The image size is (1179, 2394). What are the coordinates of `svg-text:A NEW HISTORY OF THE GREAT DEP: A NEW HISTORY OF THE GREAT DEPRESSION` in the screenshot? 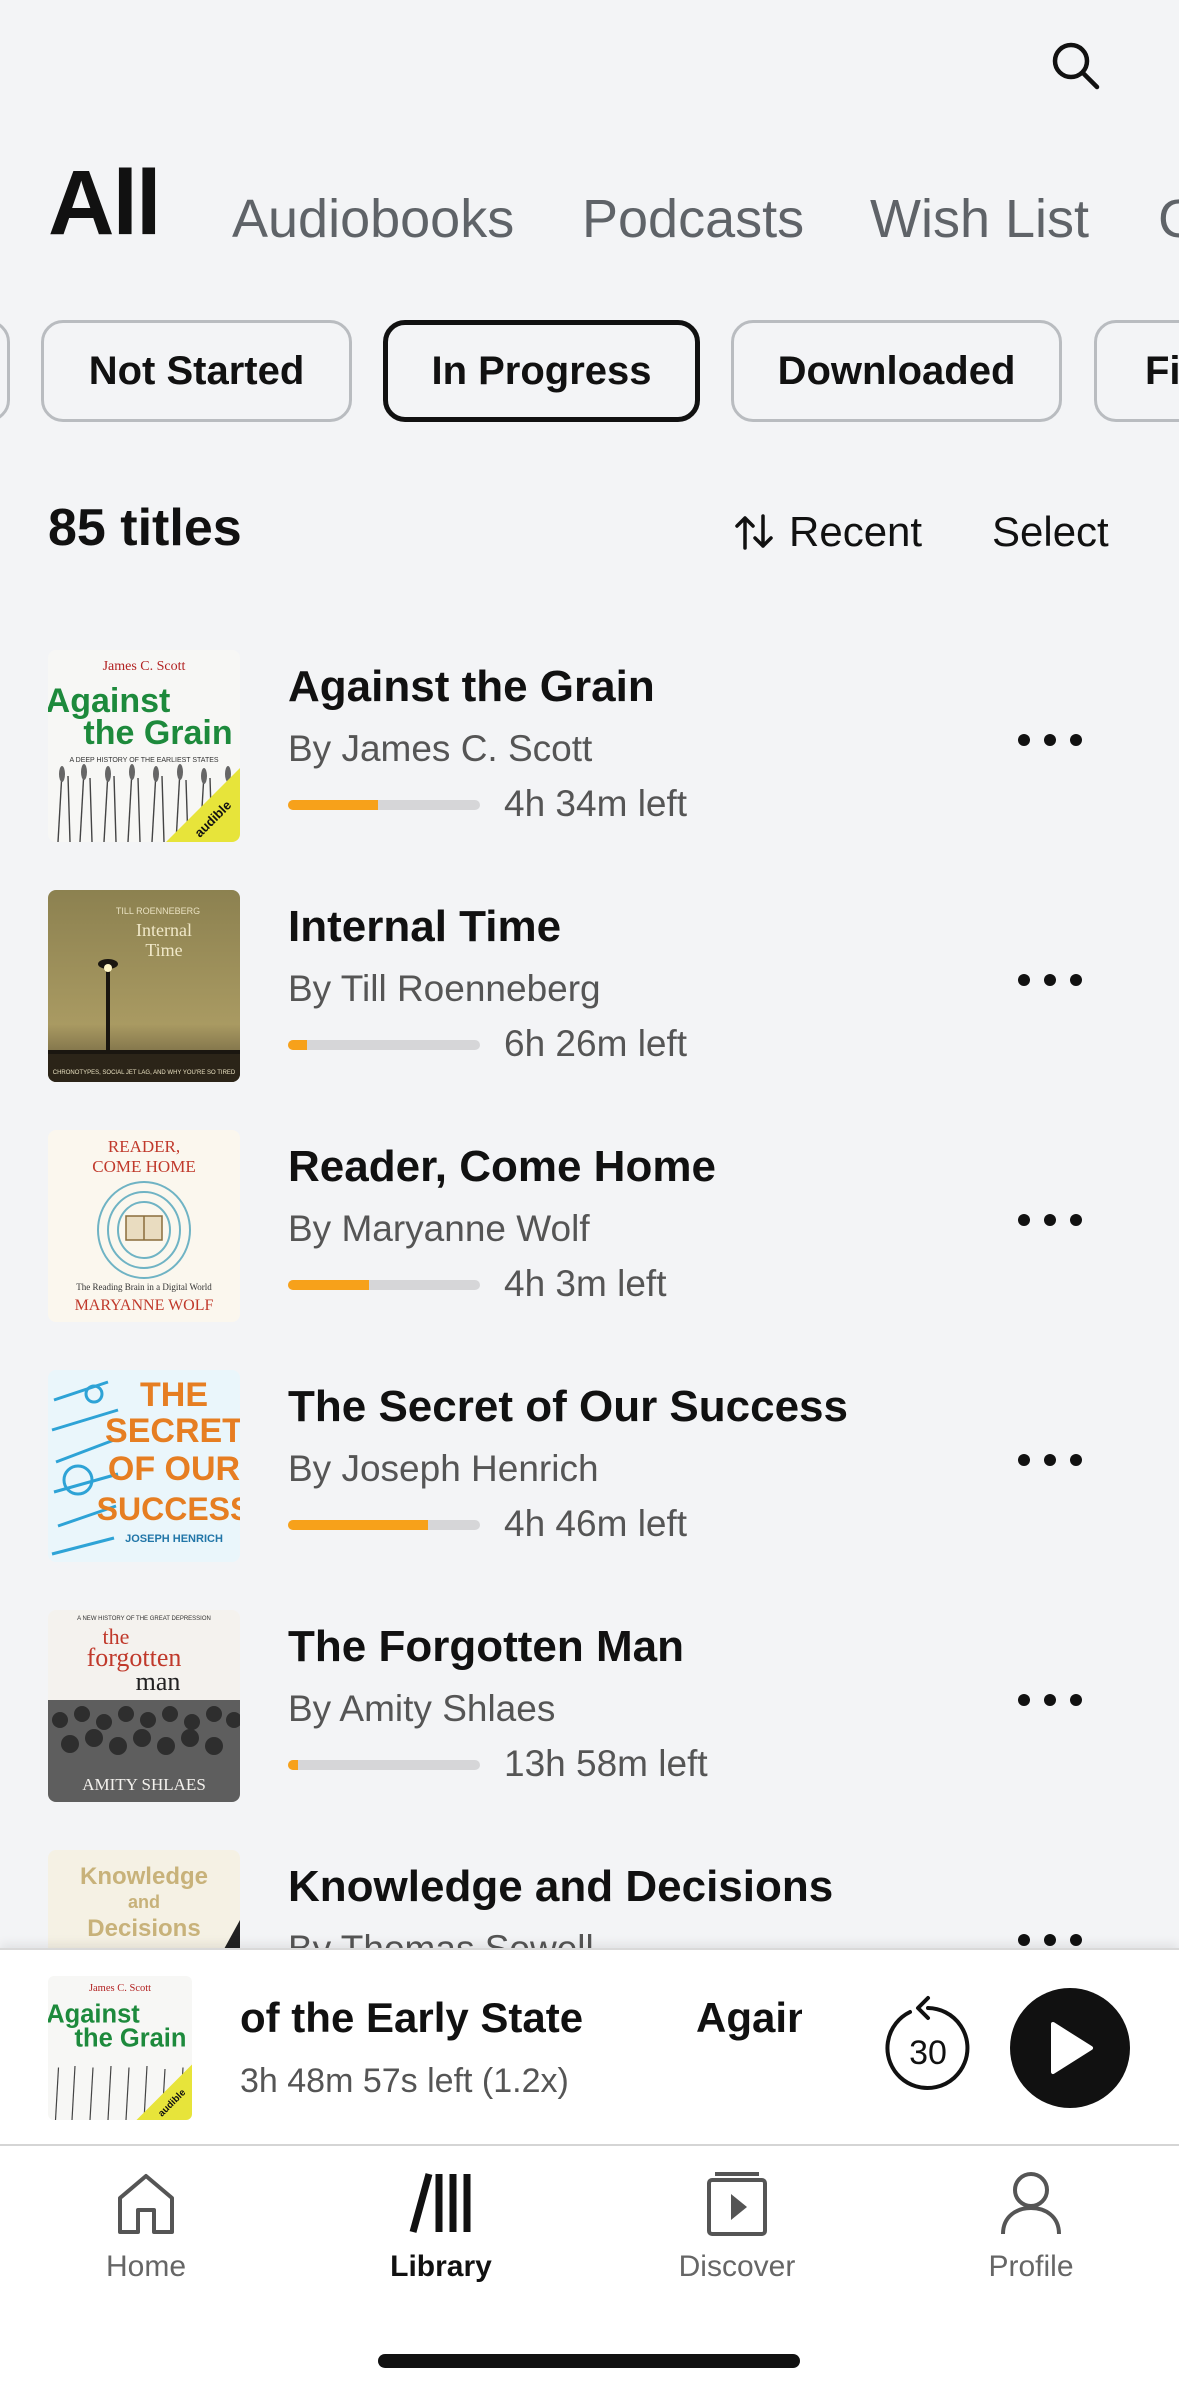 It's located at (144, 1619).